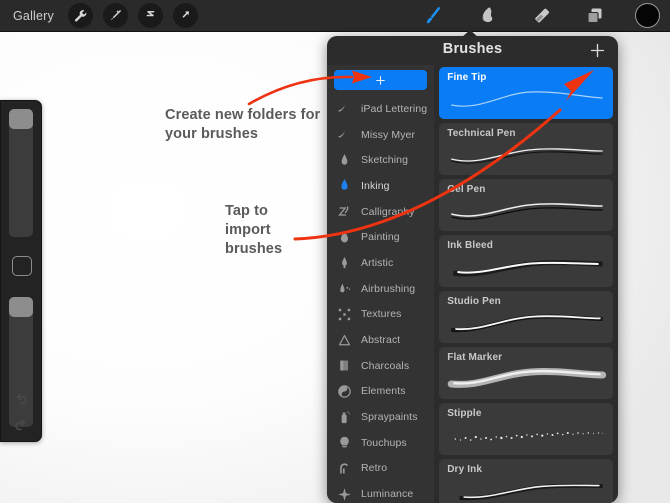 The image size is (670, 503). I want to click on top-toolbar: Gallery, so click(335, 16).